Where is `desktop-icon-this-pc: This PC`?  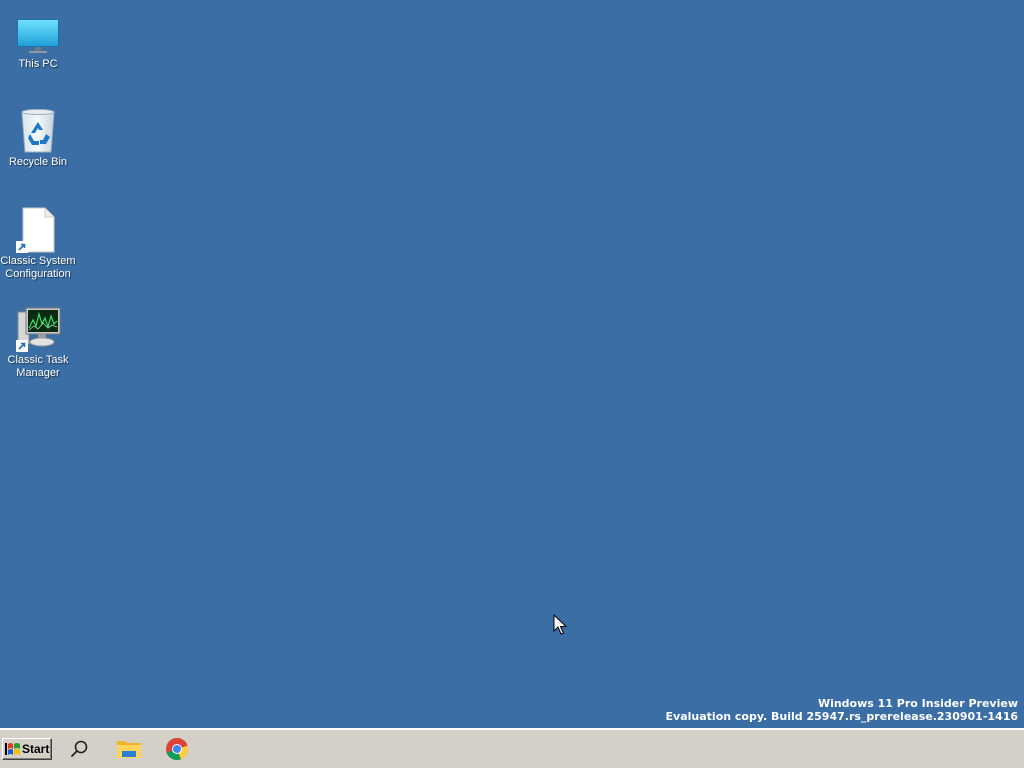
desktop-icon-this-pc: This PC is located at coordinates (38, 39).